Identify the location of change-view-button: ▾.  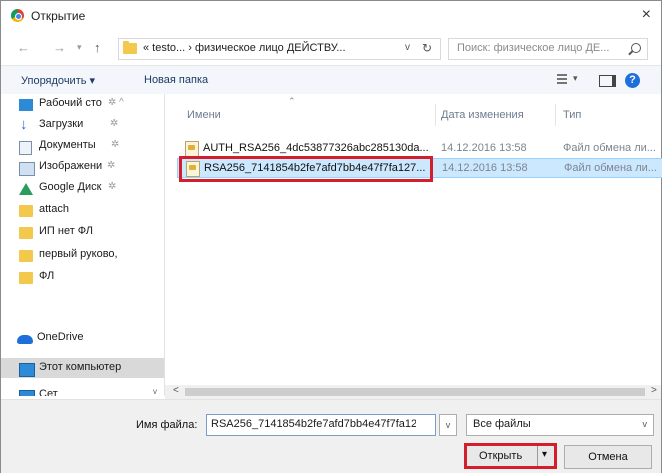
(571, 80).